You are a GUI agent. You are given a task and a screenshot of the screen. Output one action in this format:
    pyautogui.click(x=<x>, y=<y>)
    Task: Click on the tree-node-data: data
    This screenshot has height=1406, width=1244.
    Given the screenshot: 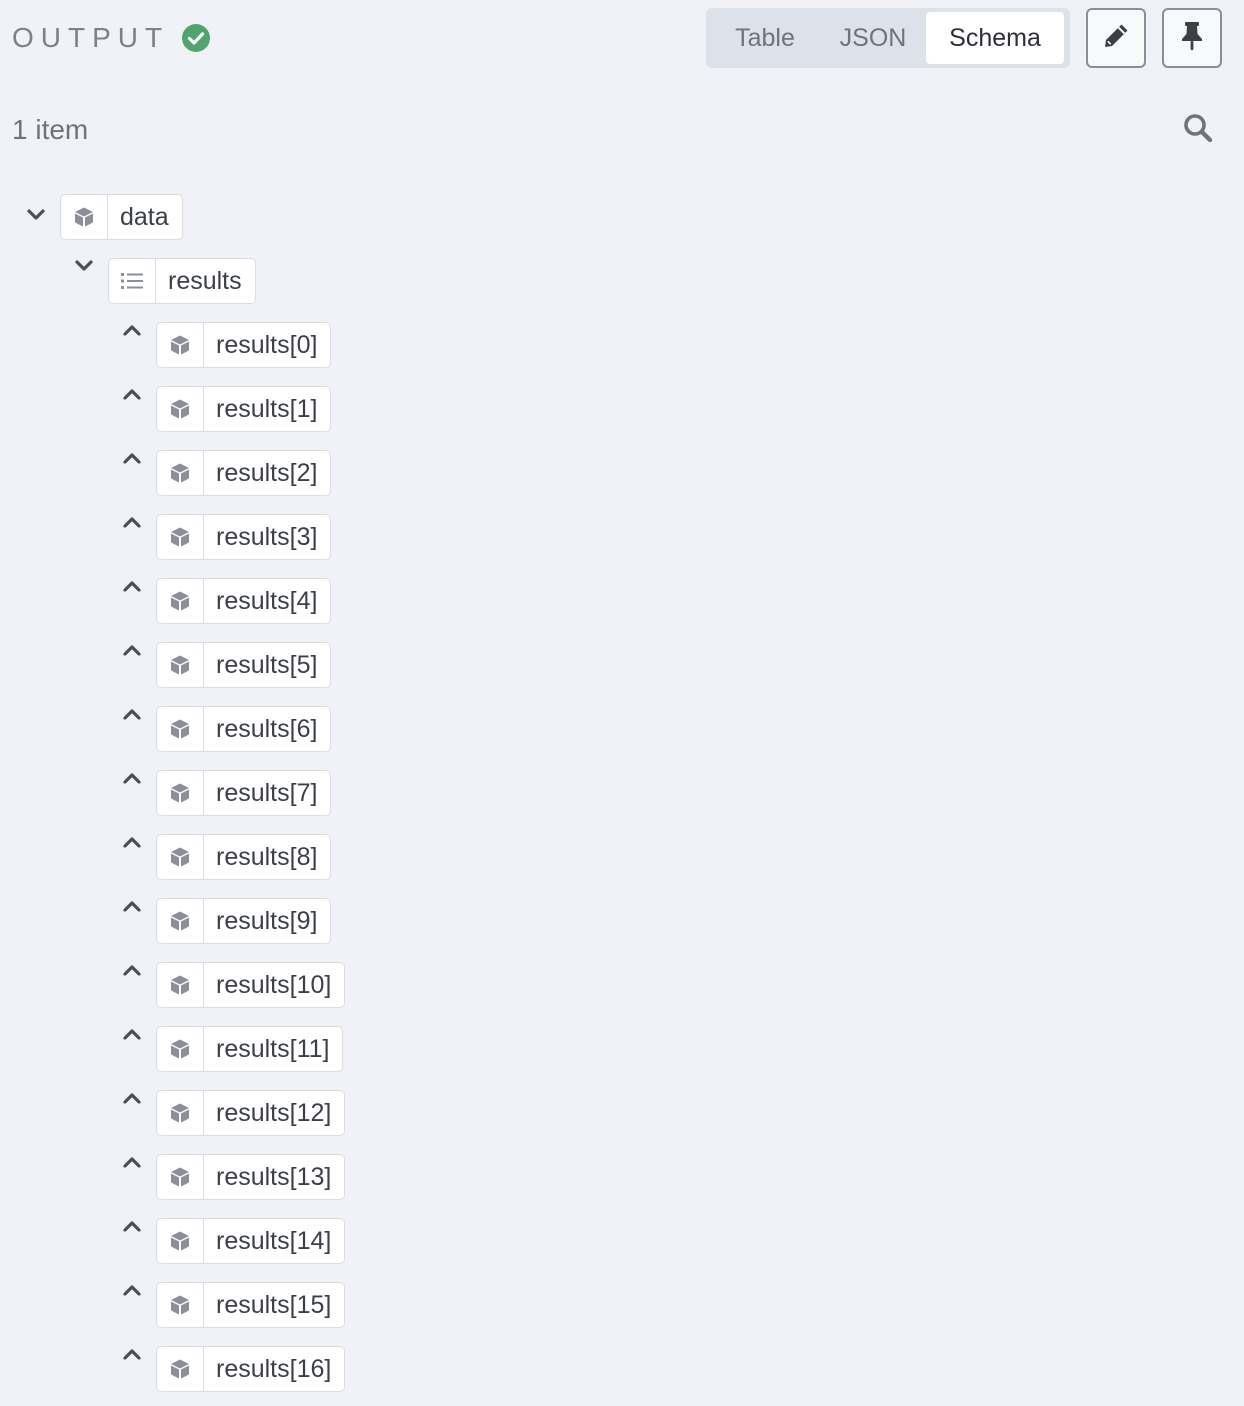 What is the action you would take?
    pyautogui.click(x=97, y=217)
    